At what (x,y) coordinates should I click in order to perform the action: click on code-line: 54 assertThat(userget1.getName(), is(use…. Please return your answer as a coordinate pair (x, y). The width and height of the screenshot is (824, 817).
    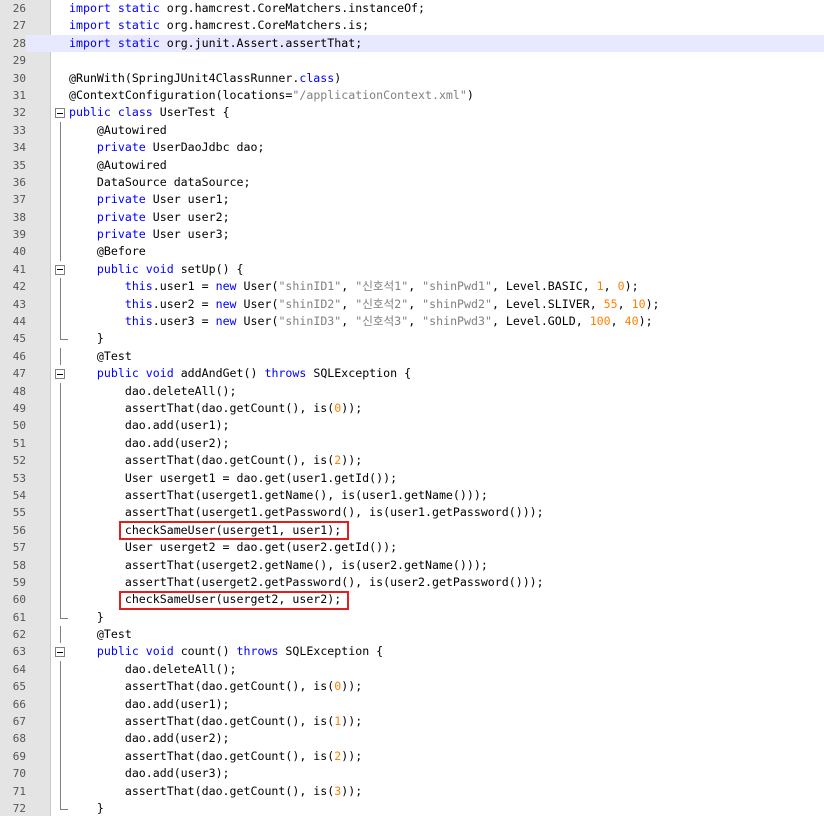
    Looking at the image, I should click on (412, 495).